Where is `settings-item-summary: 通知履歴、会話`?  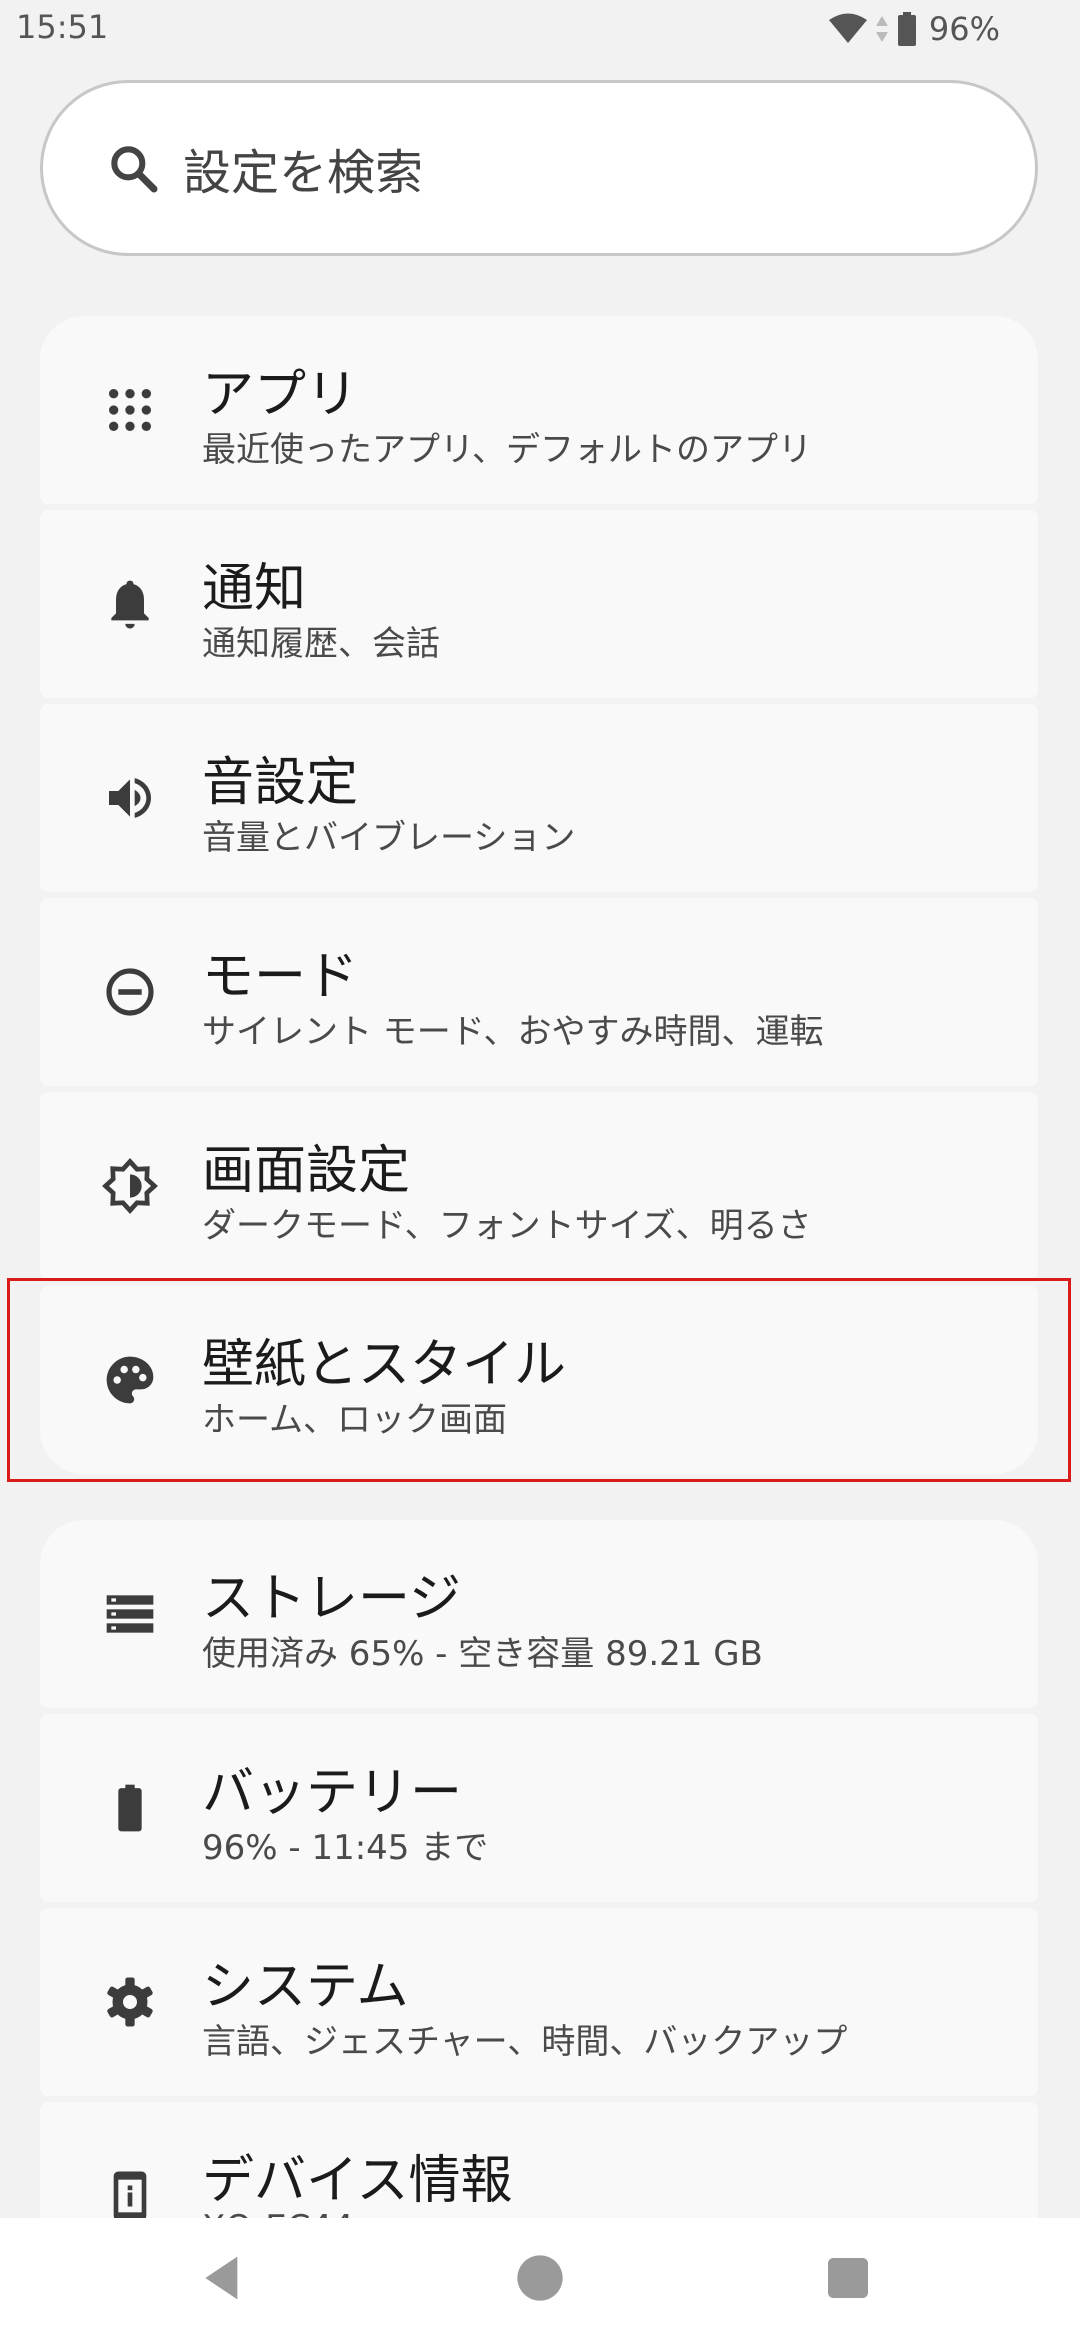 settings-item-summary: 通知履歴、会話 is located at coordinates (321, 644).